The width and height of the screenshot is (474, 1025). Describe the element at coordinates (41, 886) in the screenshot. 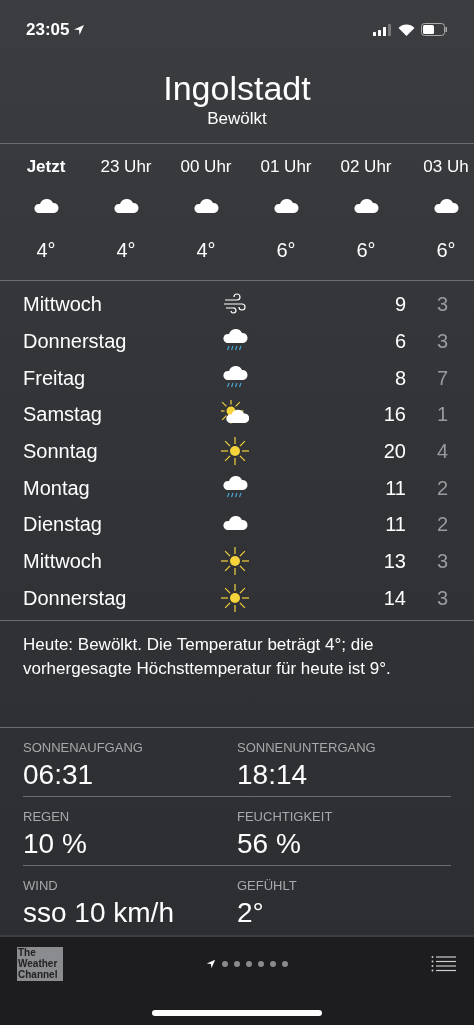

I see `detail-label: WIND` at that location.